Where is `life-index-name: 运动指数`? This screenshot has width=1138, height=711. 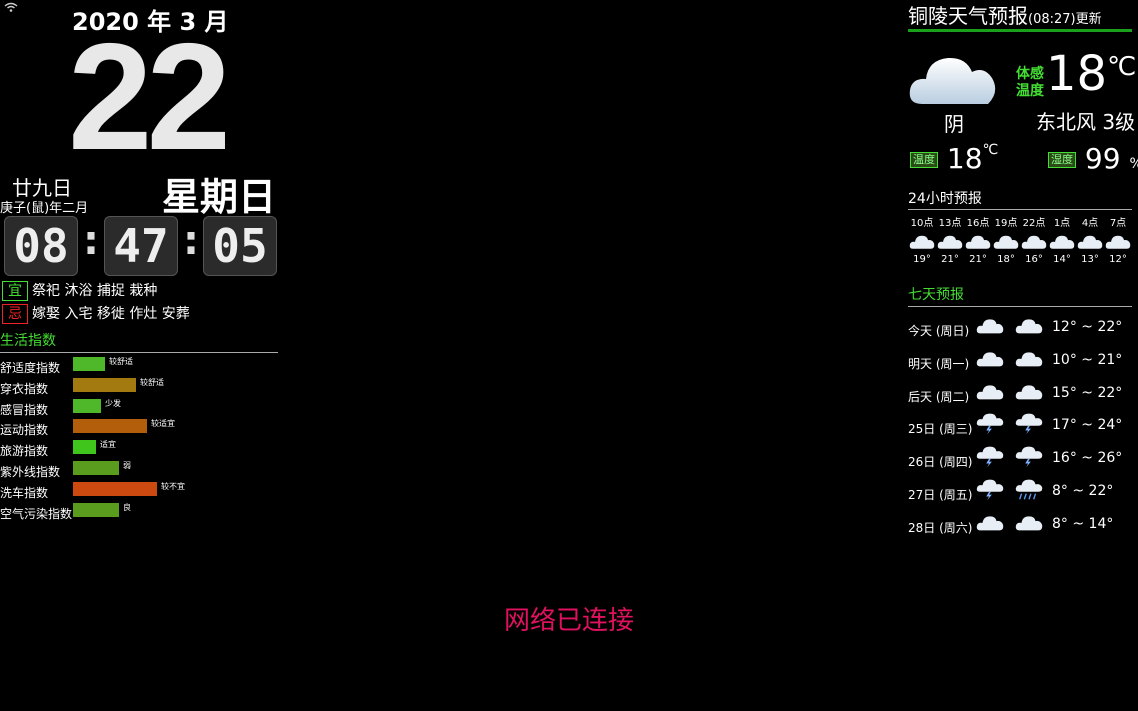 life-index-name: 运动指数 is located at coordinates (24, 430).